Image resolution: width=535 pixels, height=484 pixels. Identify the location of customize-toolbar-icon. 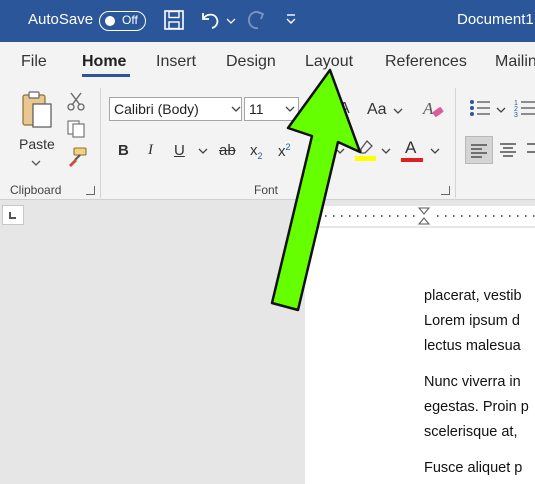
(291, 21).